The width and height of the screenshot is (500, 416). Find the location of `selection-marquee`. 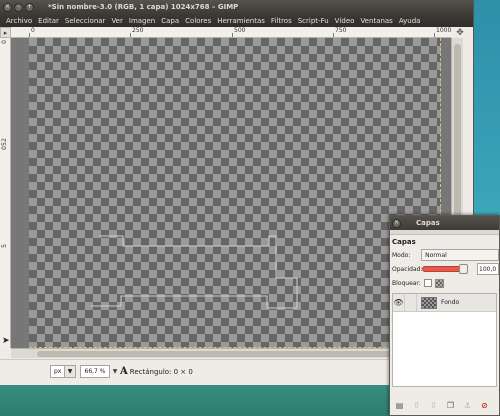

selection-marquee is located at coordinates (194, 272).